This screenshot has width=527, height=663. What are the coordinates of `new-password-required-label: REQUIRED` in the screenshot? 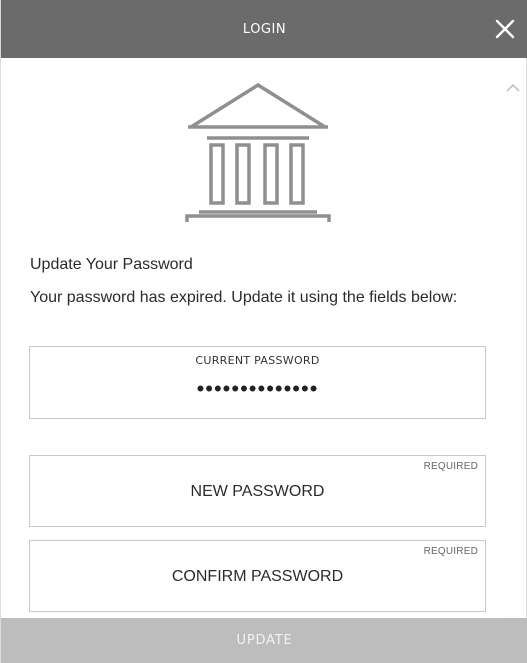 It's located at (450, 466).